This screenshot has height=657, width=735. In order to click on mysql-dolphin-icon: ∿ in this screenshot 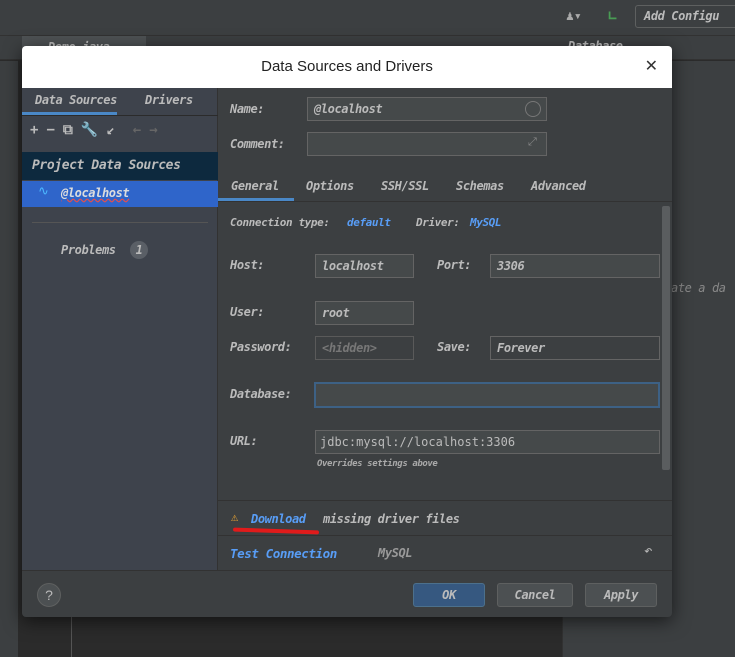, I will do `click(43, 191)`.